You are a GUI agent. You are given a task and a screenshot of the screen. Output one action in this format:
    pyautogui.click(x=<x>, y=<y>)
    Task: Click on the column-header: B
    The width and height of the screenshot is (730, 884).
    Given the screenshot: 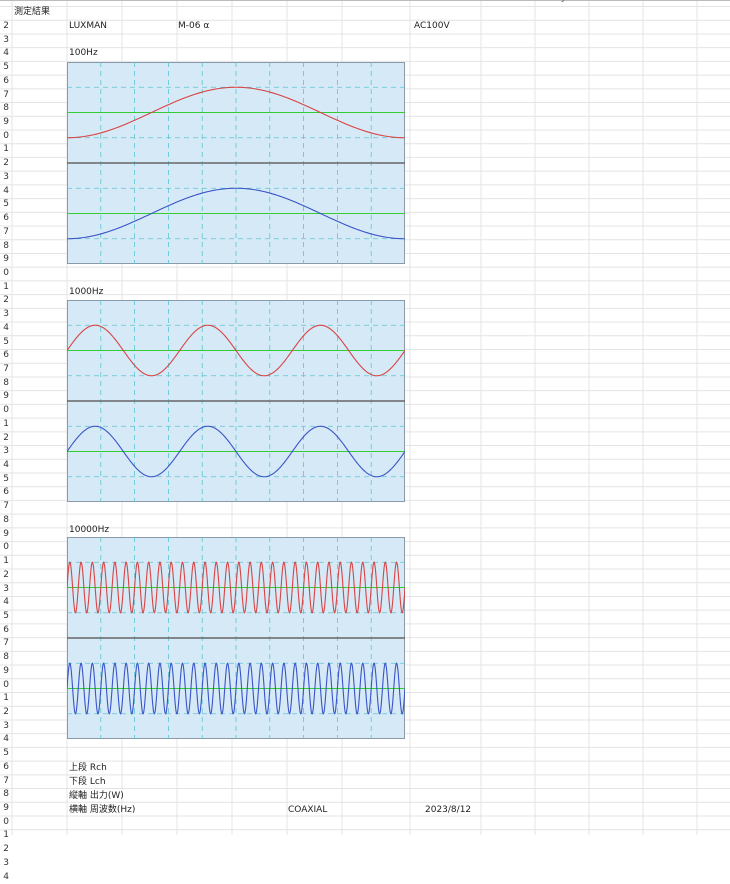 What is the action you would take?
    pyautogui.click(x=97, y=1)
    